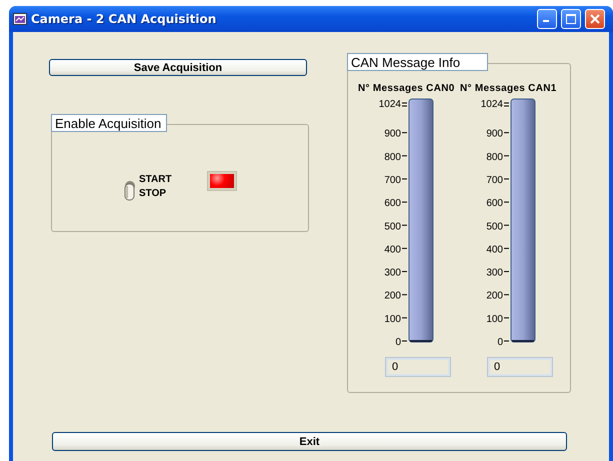  I want to click on maximize-button, so click(571, 19).